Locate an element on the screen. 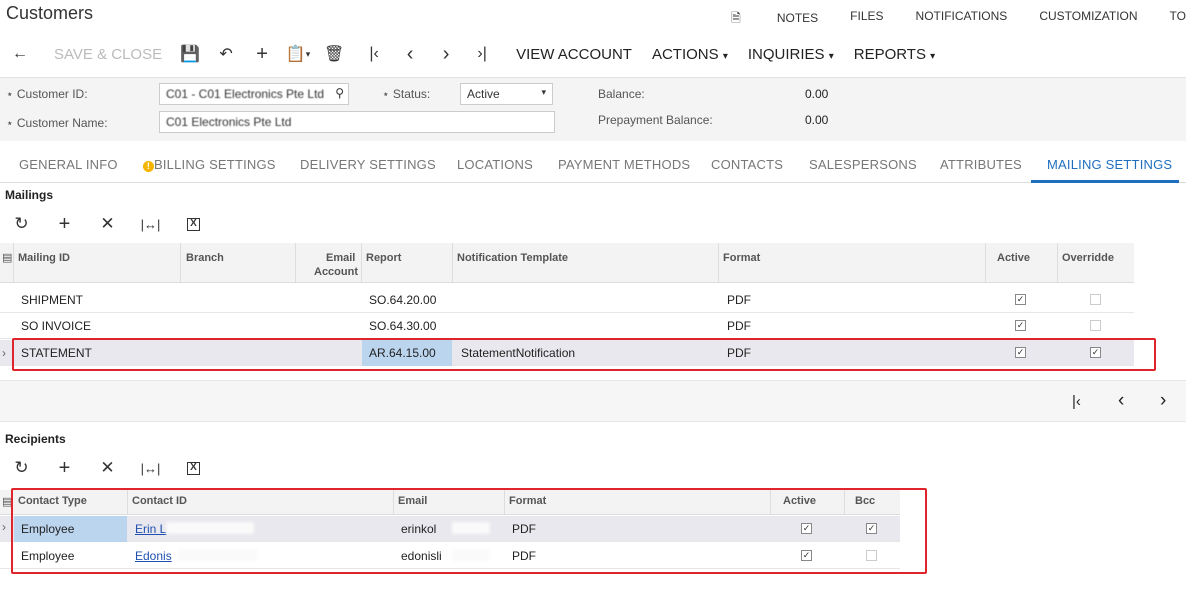 The height and width of the screenshot is (609, 1186). first-page-icon: |‹ is located at coordinates (1076, 401).